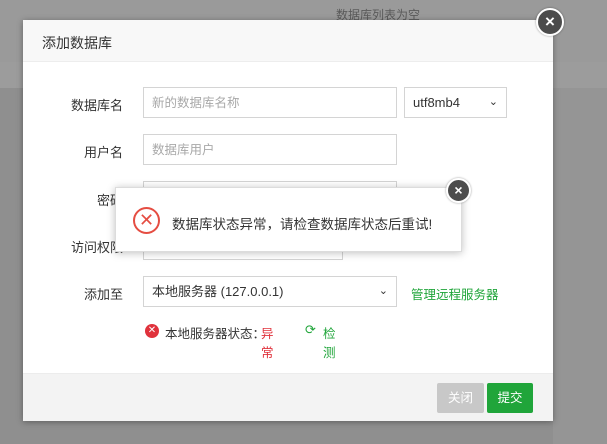  Describe the element at coordinates (460, 398) in the screenshot. I see `close-button: 关闭` at that location.